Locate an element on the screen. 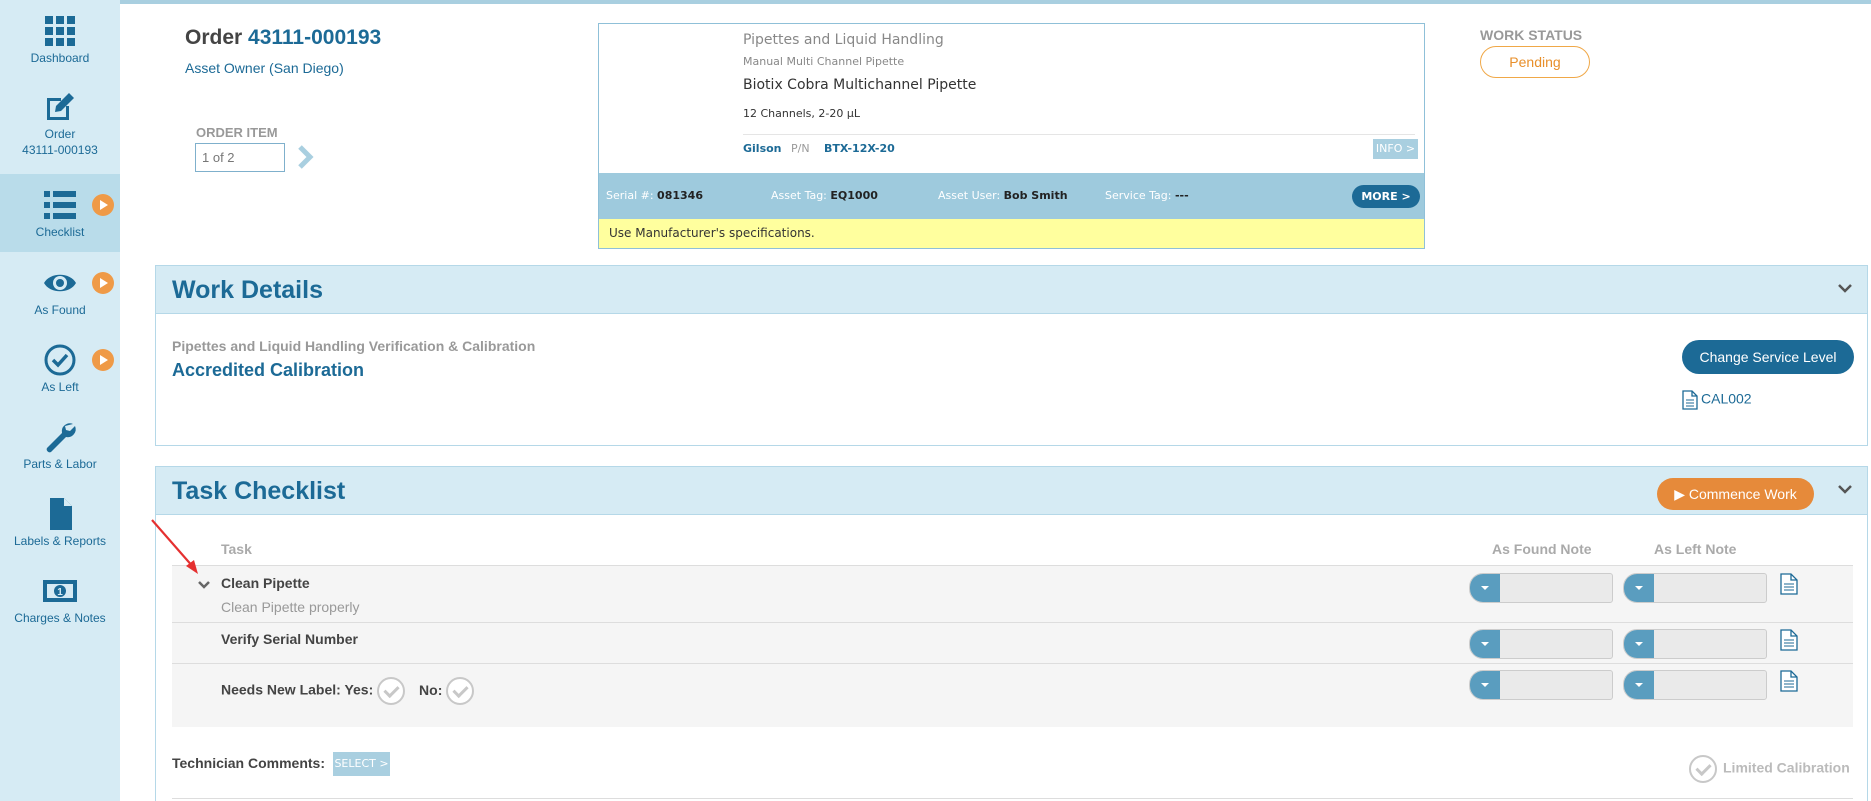 This screenshot has height=801, width=1871. sidebar-item-label: Charges & Notes is located at coordinates (60, 618).